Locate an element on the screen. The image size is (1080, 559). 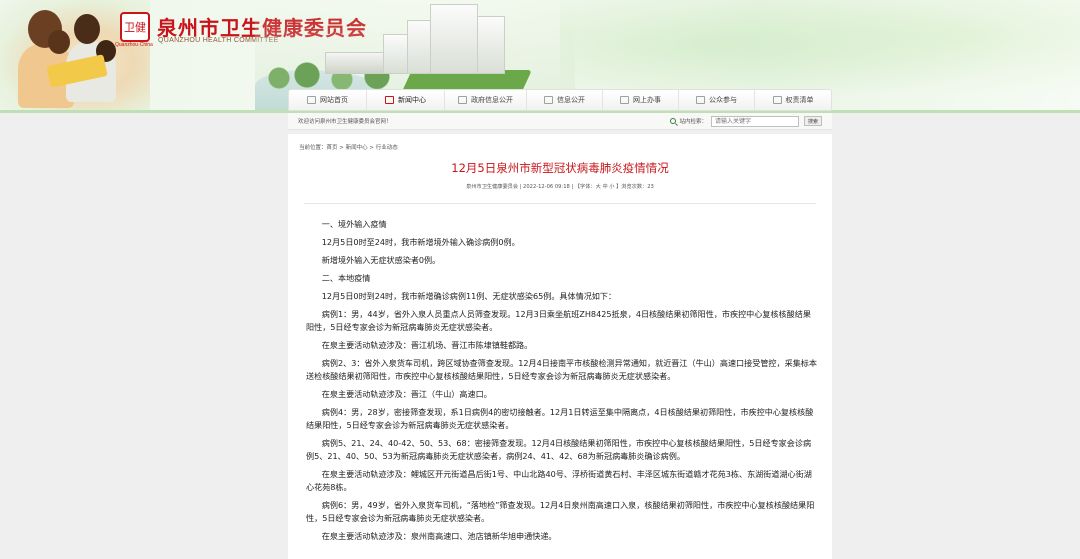
nav-item-participation: 公众参与 is located at coordinates (717, 100).